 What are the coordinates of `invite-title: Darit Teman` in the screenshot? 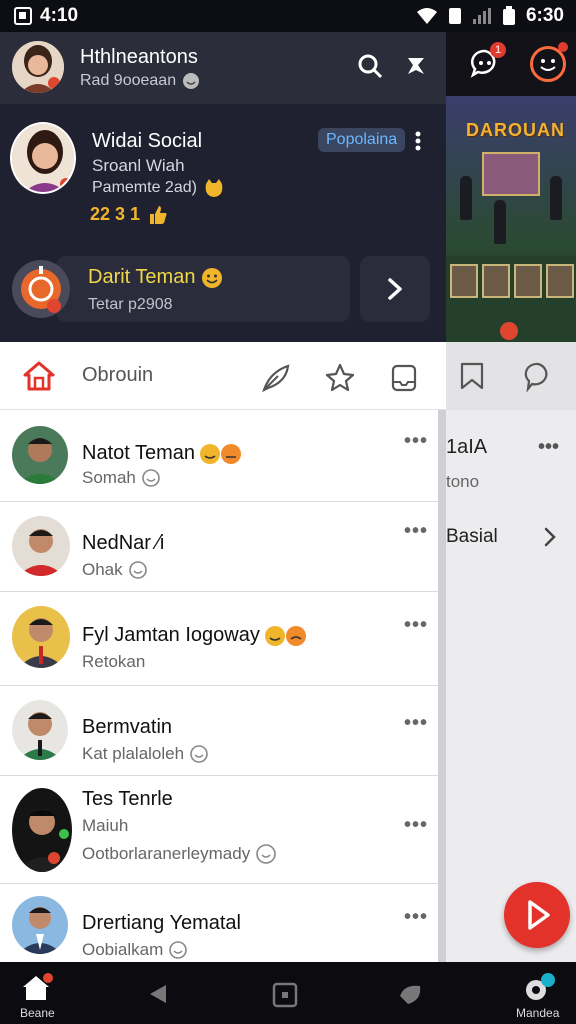 It's located at (155, 277).